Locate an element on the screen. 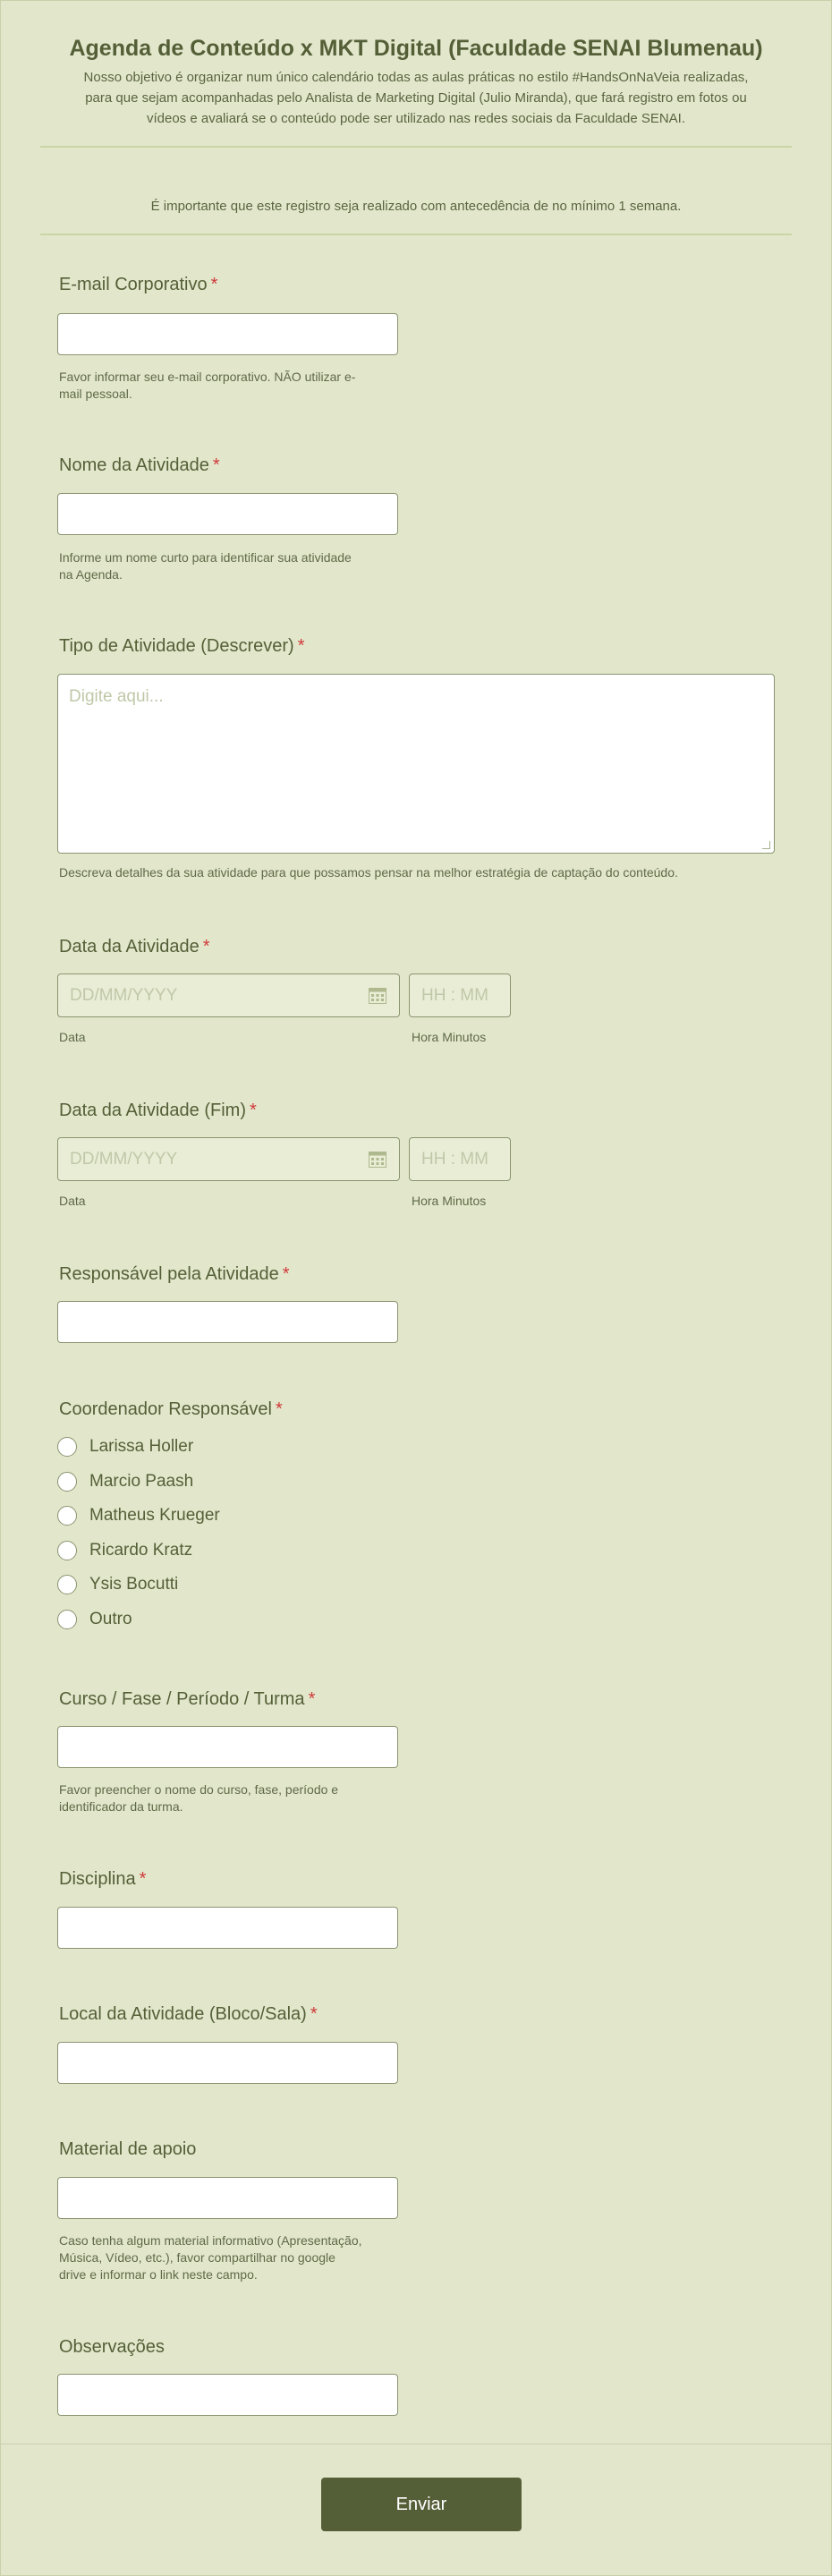 Image resolution: width=832 pixels, height=2576 pixels. course-field is located at coordinates (227, 1747).